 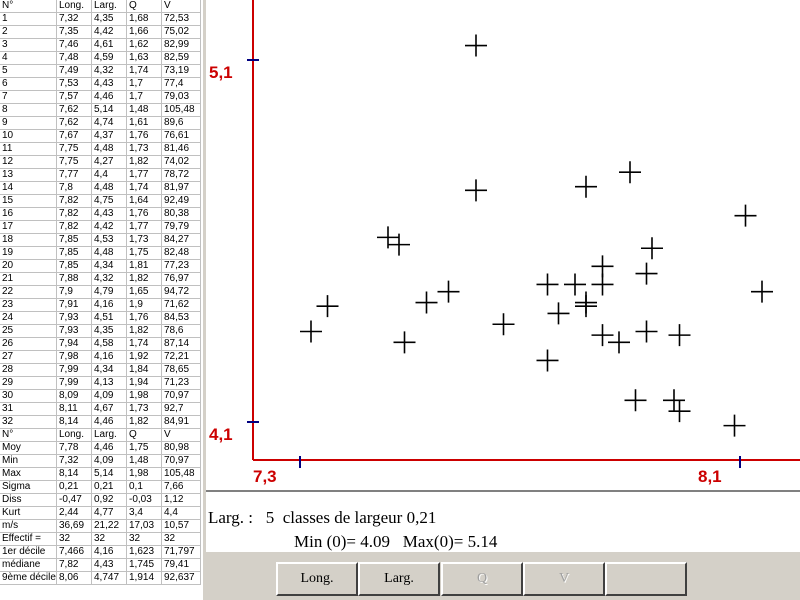 What do you see at coordinates (74, 357) in the screenshot?
I see `table-cell: 7,98` at bounding box center [74, 357].